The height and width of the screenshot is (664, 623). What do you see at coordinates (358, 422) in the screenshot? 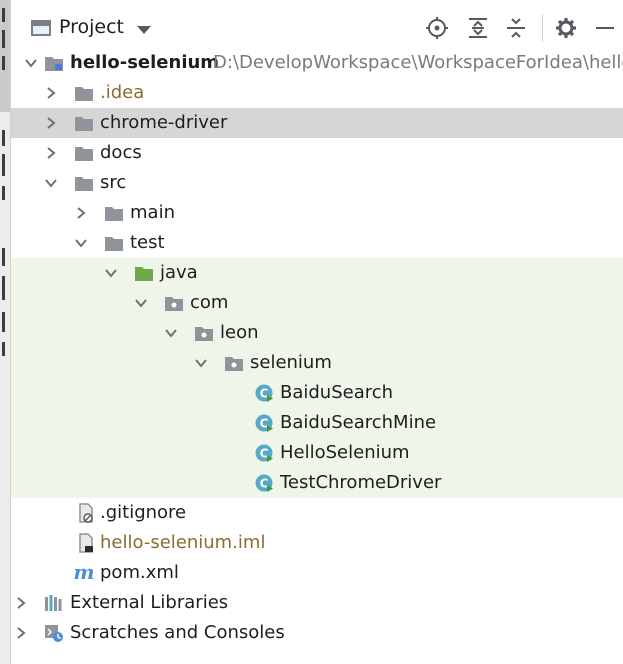
I see `class-name: BaiduSearchMine` at bounding box center [358, 422].